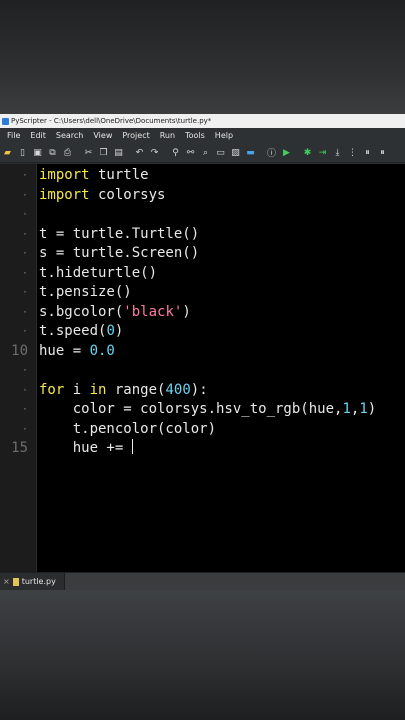 The image size is (405, 720). I want to click on menu-run: Run, so click(167, 135).